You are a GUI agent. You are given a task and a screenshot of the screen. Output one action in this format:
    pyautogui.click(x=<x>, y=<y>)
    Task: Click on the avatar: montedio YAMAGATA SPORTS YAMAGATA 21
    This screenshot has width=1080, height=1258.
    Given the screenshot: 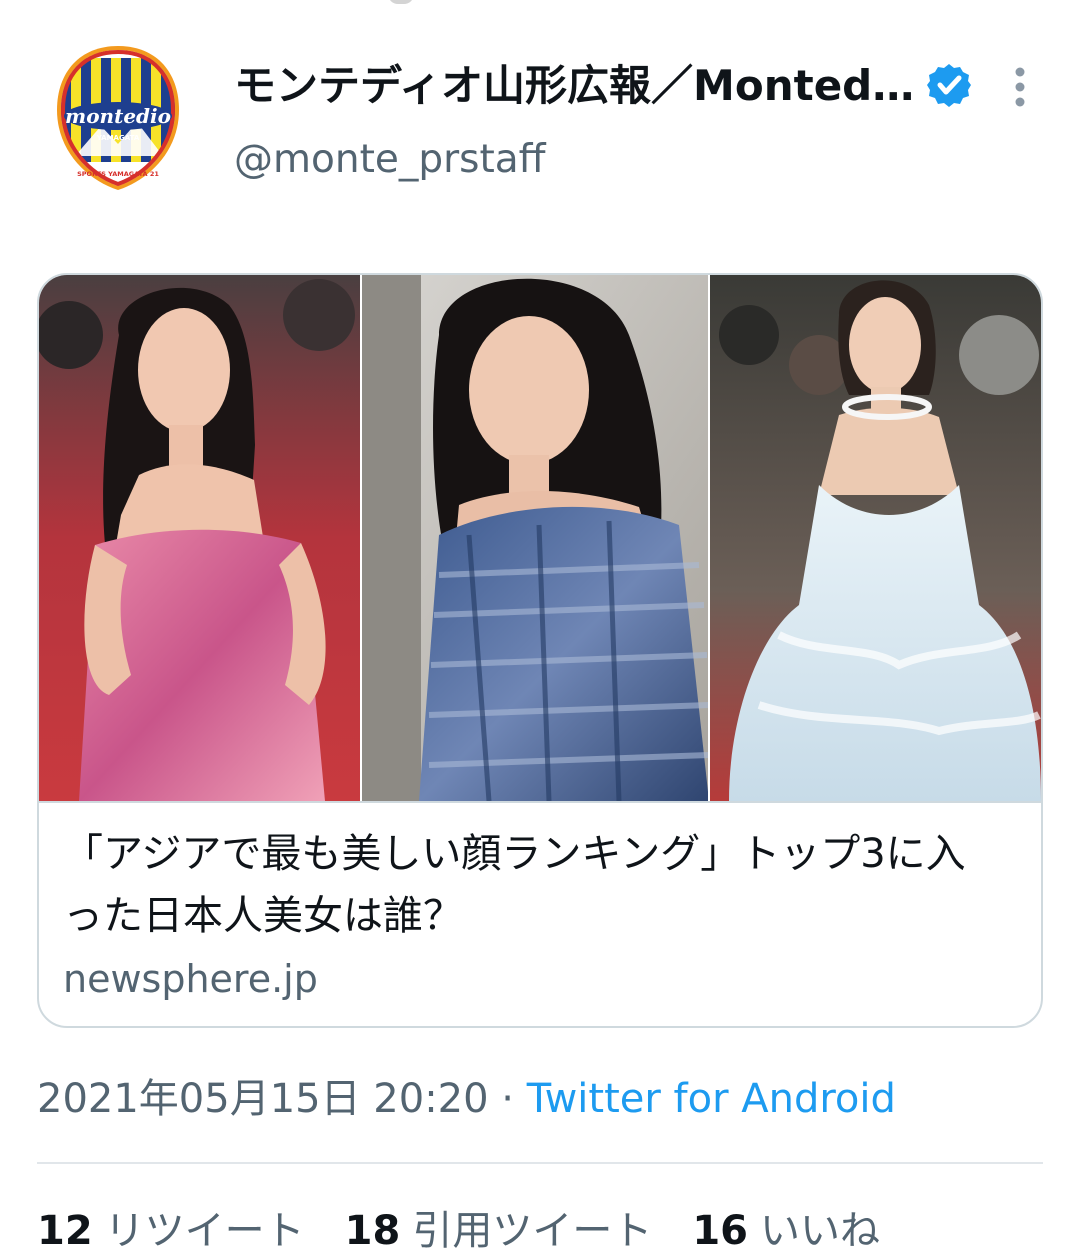 What is the action you would take?
    pyautogui.click(x=118, y=118)
    